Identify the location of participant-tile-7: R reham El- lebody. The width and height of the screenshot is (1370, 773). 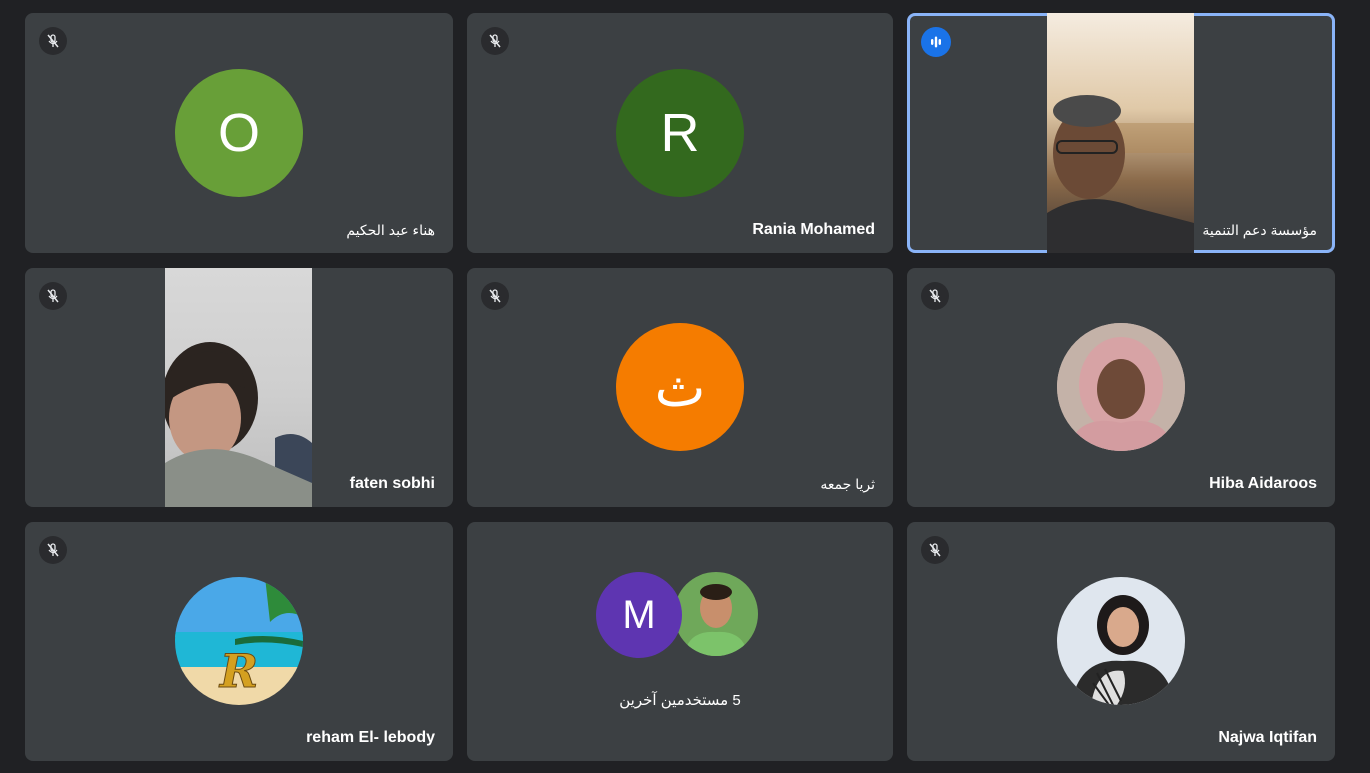
(239, 641).